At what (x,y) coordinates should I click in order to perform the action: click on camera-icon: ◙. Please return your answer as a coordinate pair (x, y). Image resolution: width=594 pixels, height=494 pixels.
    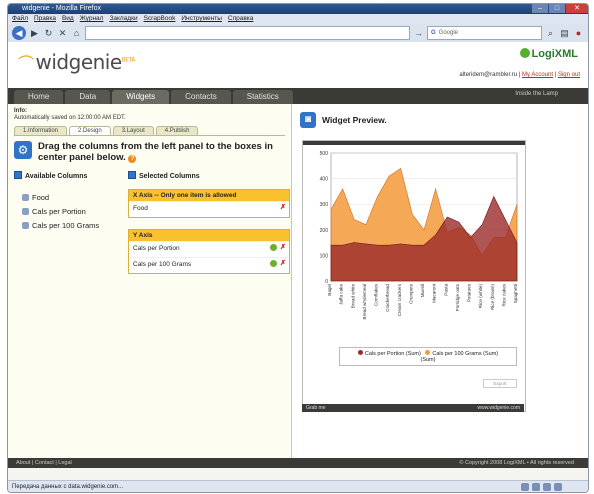
    Looking at the image, I should click on (308, 120).